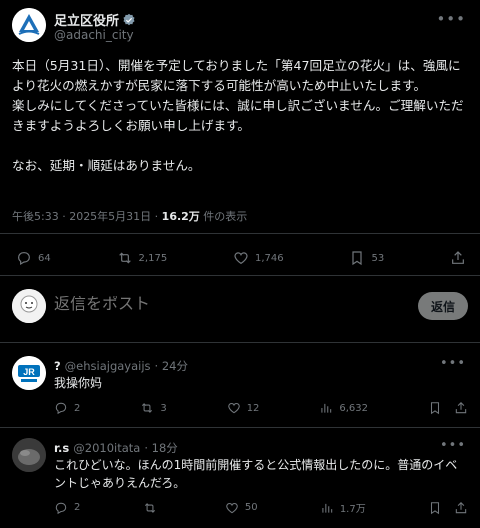 This screenshot has width=480, height=528. I want to click on jr-logo-text: JR, so click(29, 372).